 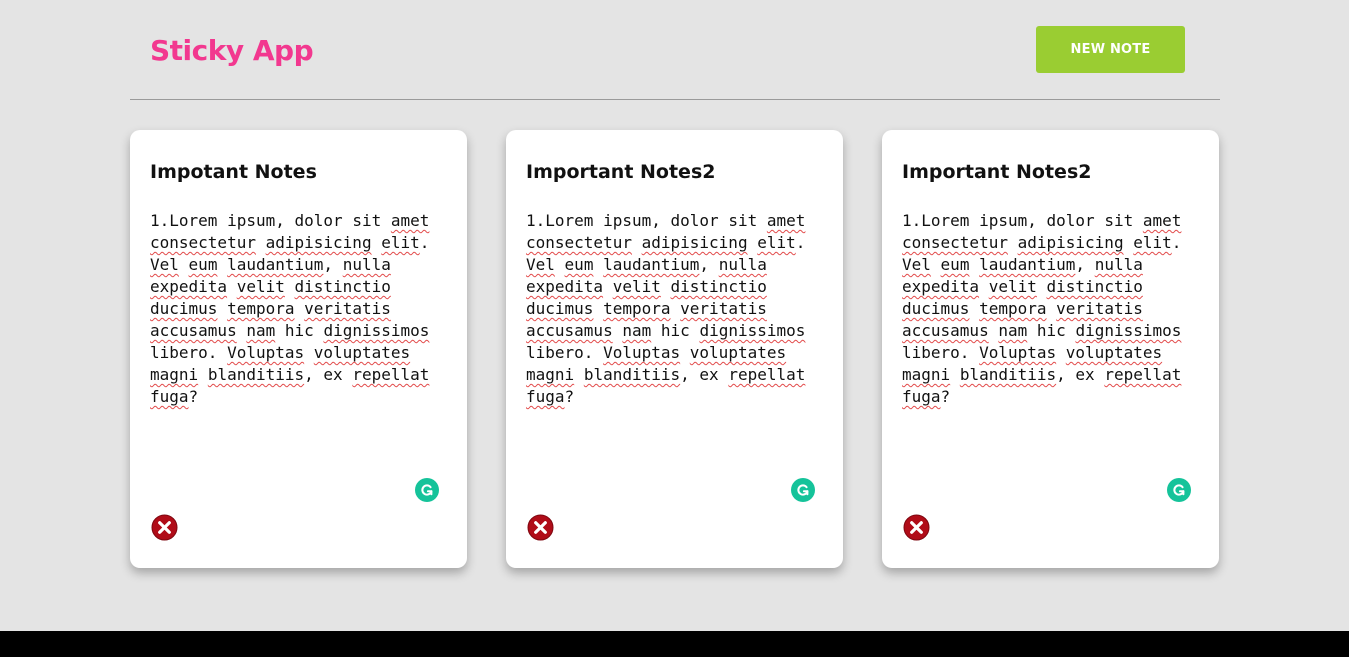 I want to click on new-note-button: NEW NOTE, so click(x=1110, y=49).